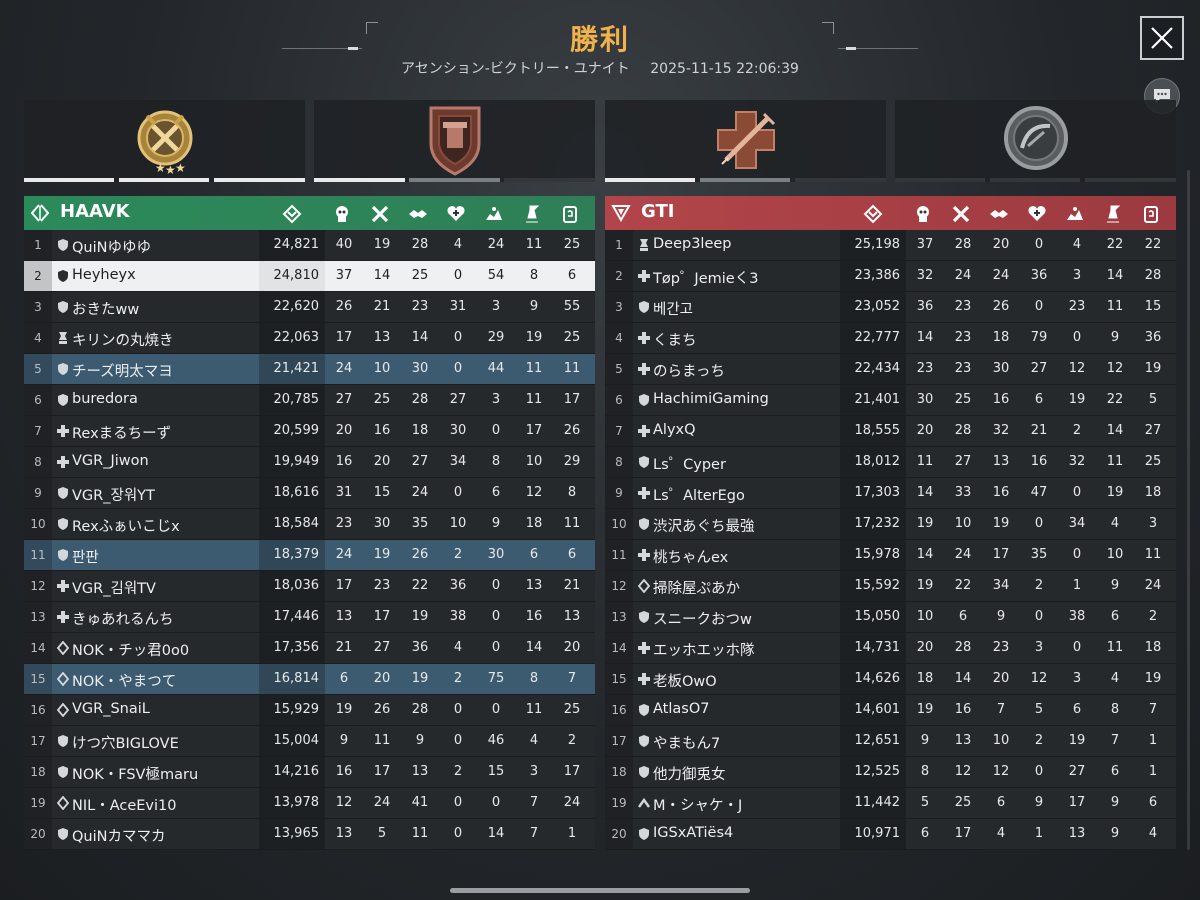 The height and width of the screenshot is (900, 1200). Describe the element at coordinates (111, 248) in the screenshot. I see `player-name: QuiNゆゆゆ` at that location.